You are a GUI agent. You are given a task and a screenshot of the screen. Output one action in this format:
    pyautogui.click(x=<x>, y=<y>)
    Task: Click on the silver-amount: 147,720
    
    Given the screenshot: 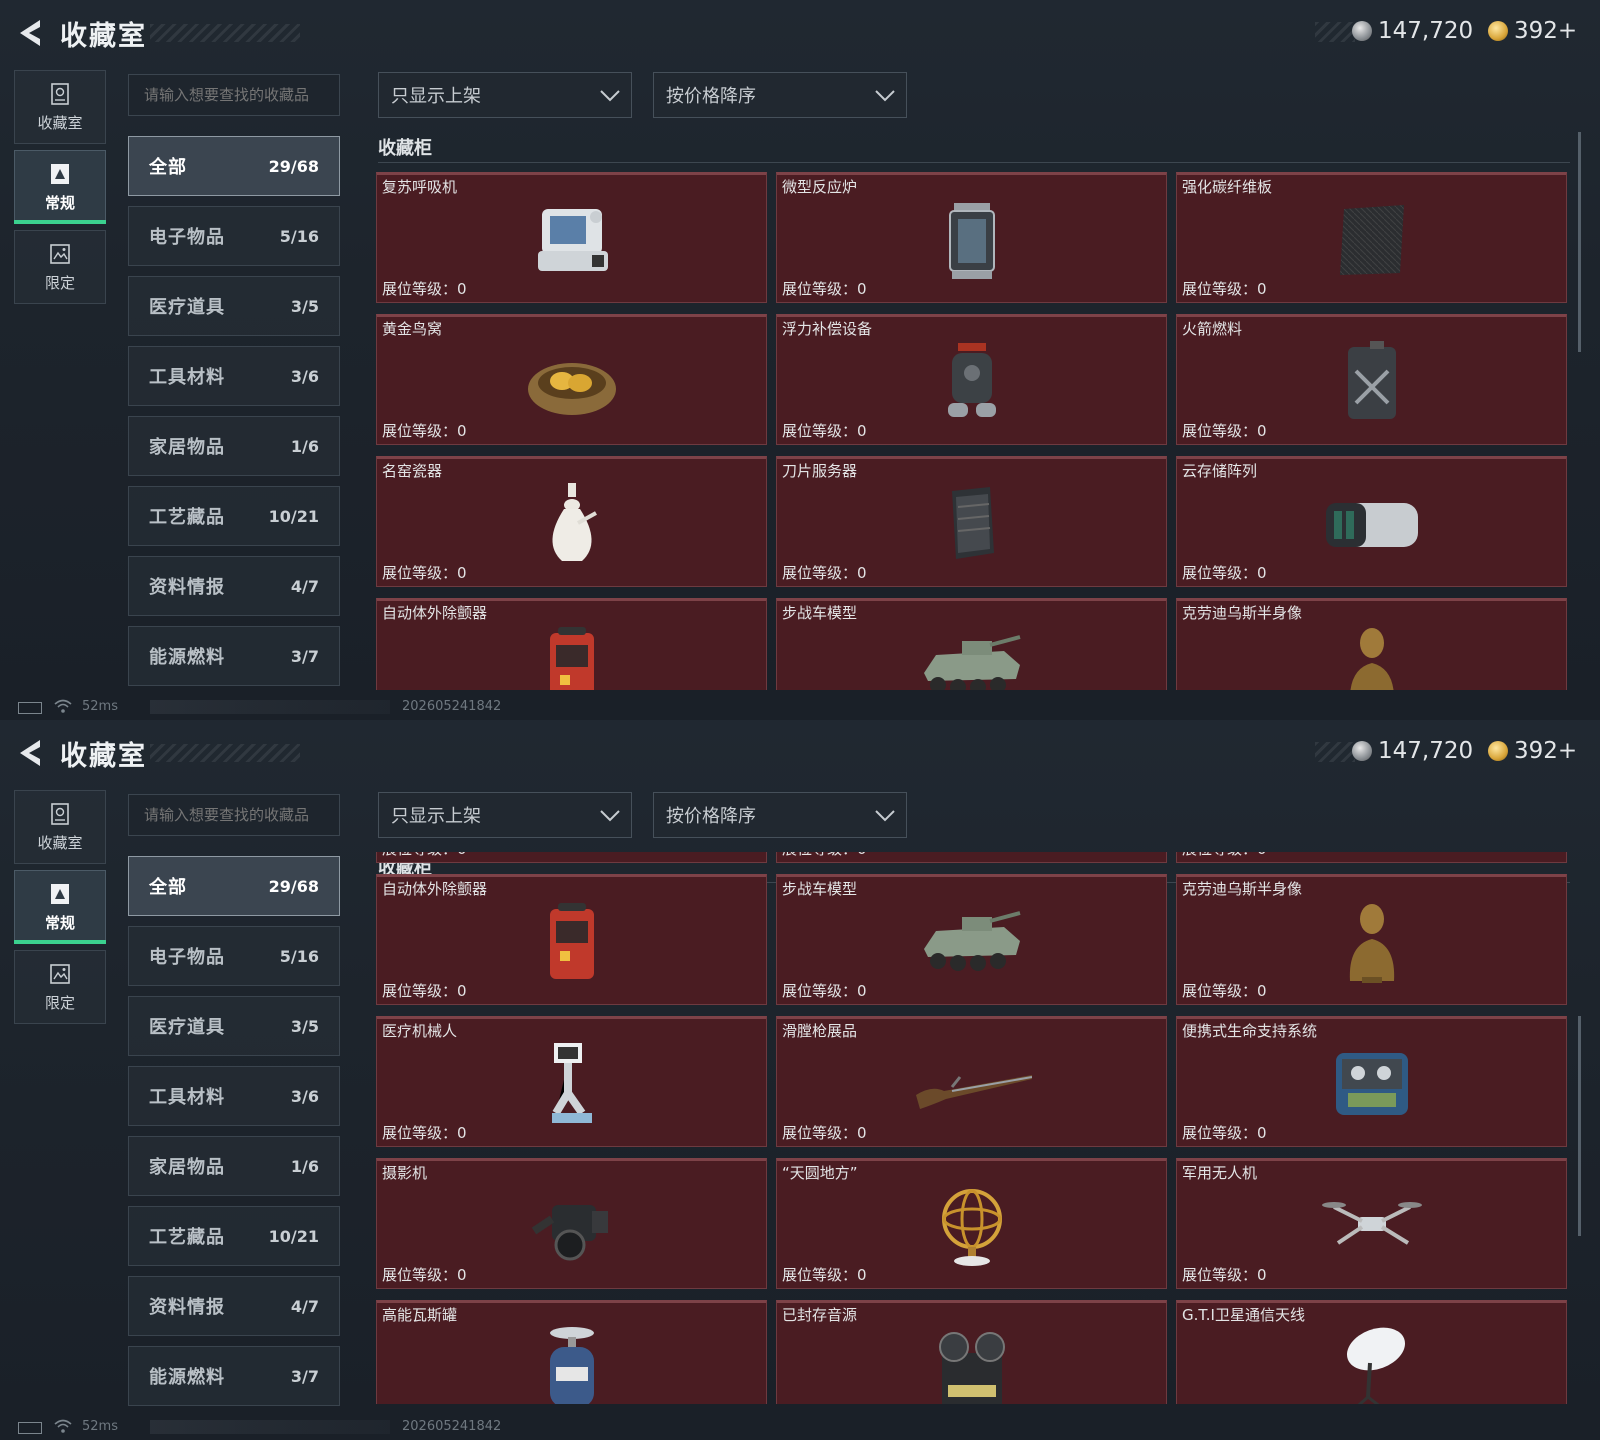 What is the action you would take?
    pyautogui.click(x=1426, y=31)
    